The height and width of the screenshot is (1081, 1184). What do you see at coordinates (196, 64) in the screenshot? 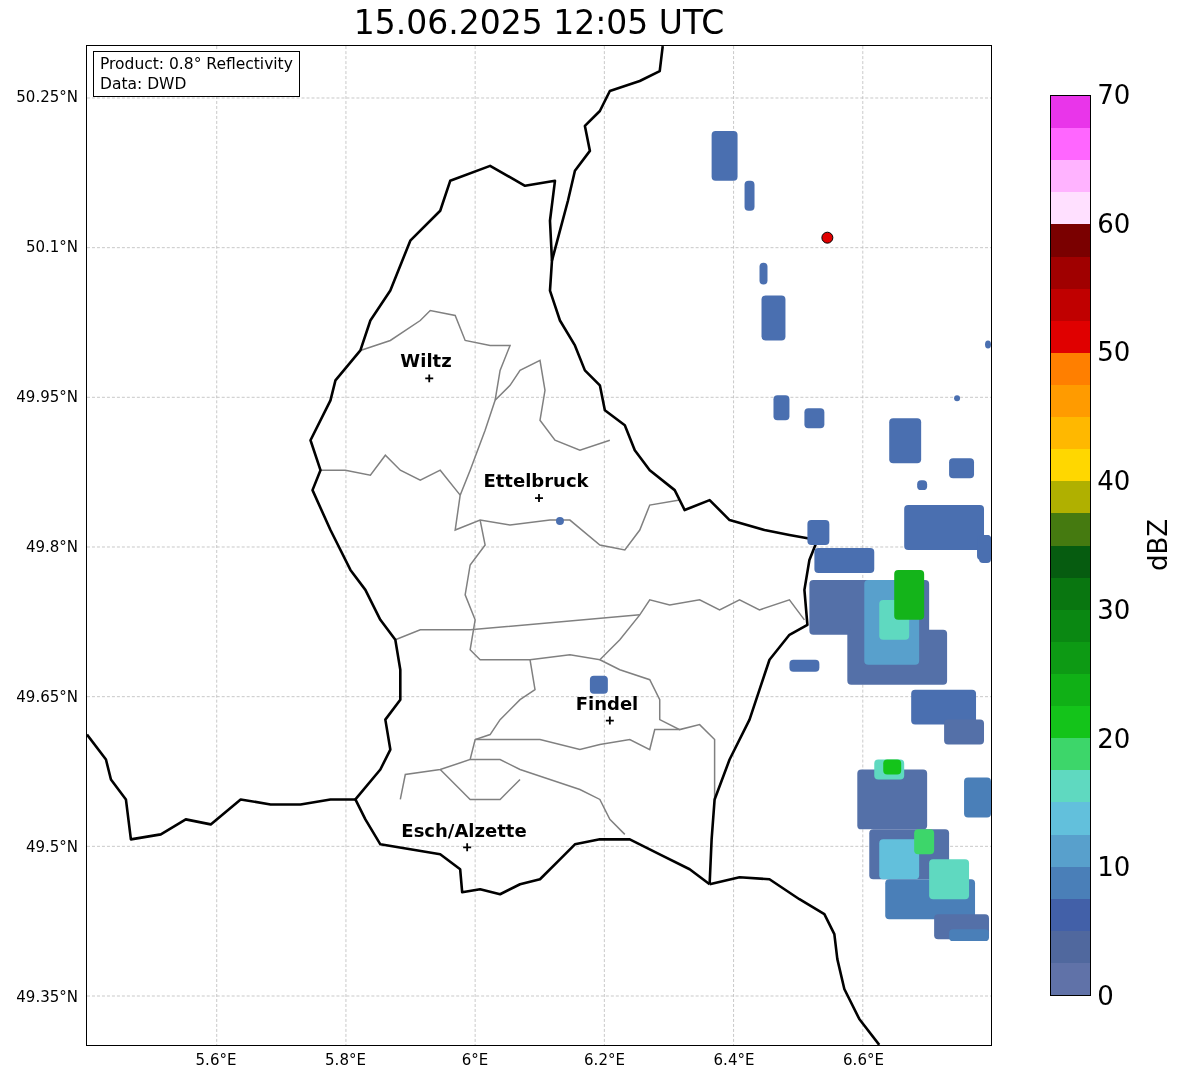
I see `info-text: Product: 0.8° Reflectivity` at bounding box center [196, 64].